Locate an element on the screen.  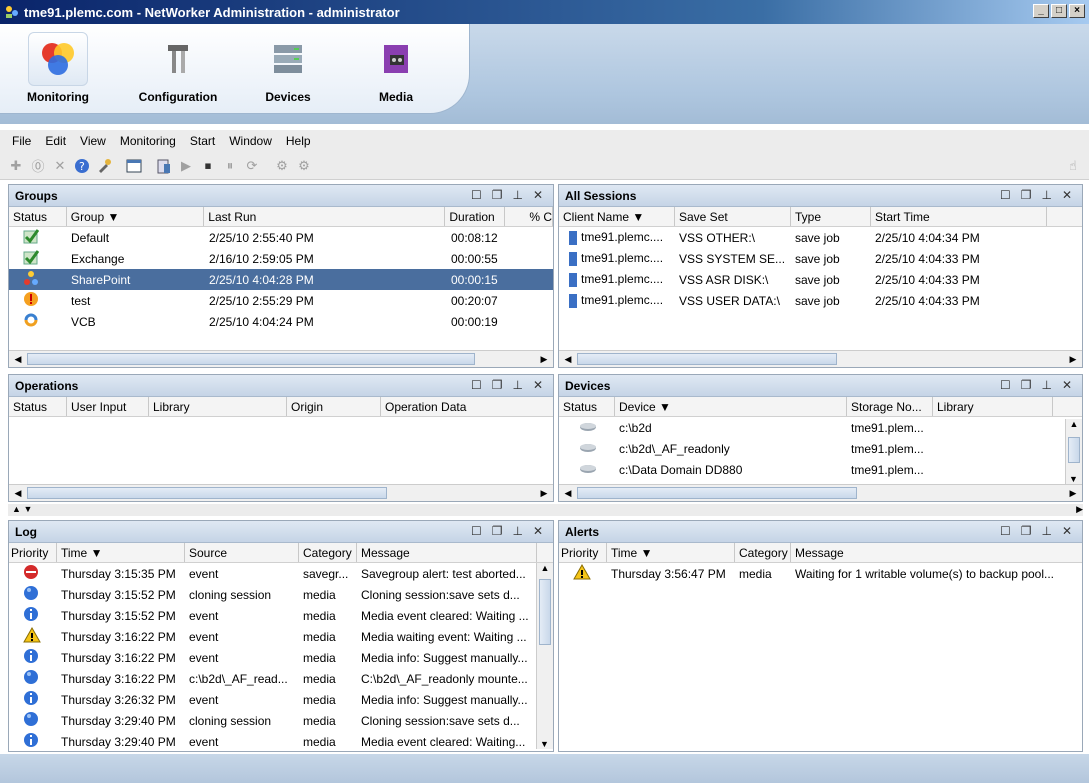
collapse-up-icon: ▲ is located at coordinates (16, 509).